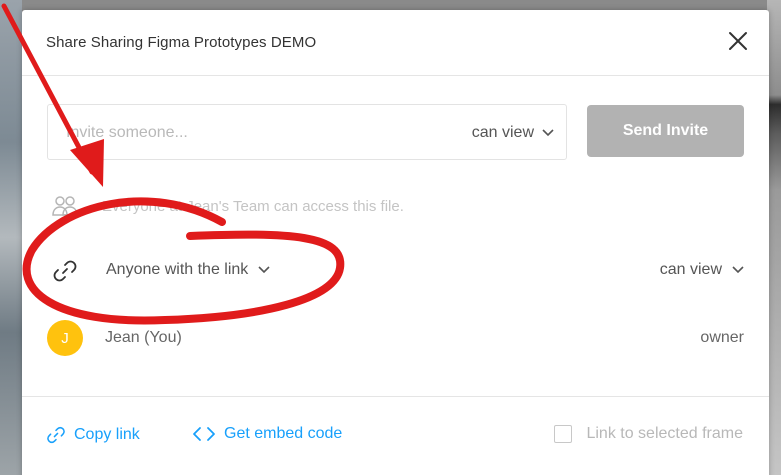  What do you see at coordinates (65, 206) in the screenshot?
I see `people-icon` at bounding box center [65, 206].